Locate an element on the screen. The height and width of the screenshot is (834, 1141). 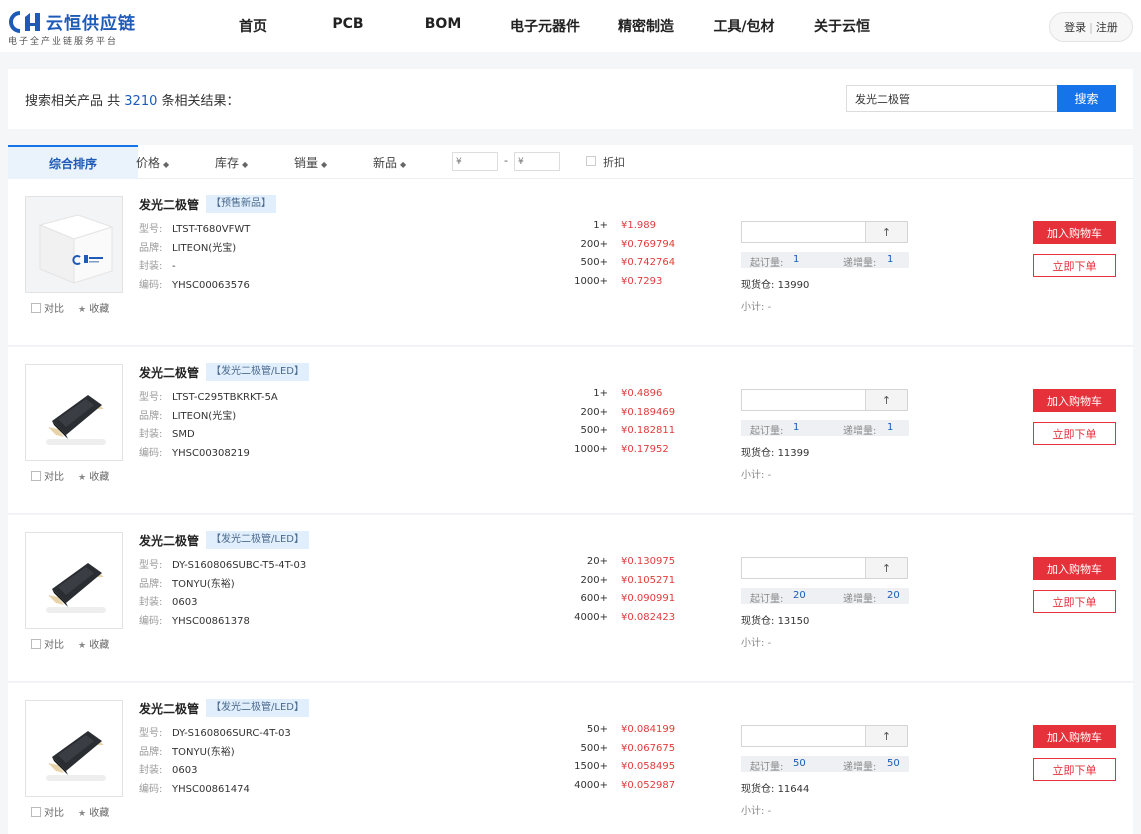
attr-value-model: DY-S160806SUBC-T5-4T-03 is located at coordinates (239, 565).